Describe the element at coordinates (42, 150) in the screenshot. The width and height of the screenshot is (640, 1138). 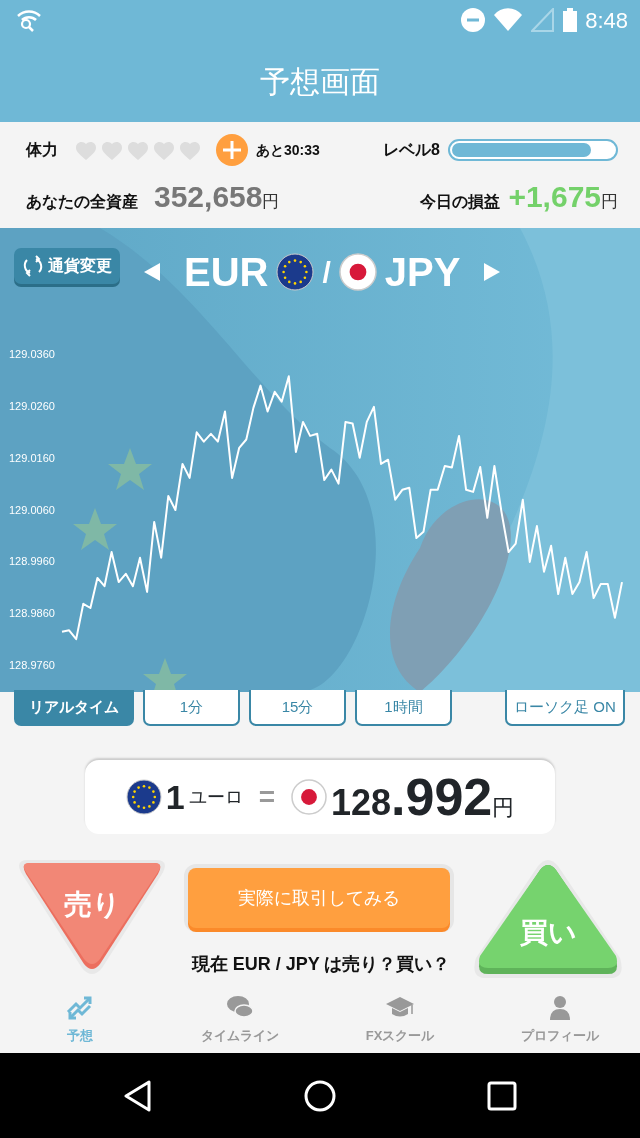
I see `stamina-label: 体力` at that location.